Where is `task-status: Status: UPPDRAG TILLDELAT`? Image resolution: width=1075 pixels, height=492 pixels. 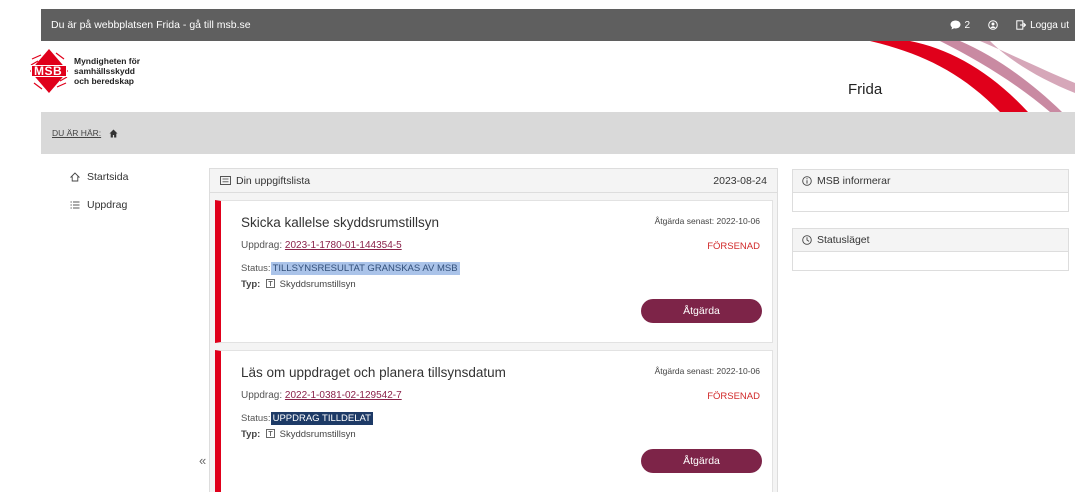 task-status: Status: UPPDRAG TILLDELAT is located at coordinates (307, 418).